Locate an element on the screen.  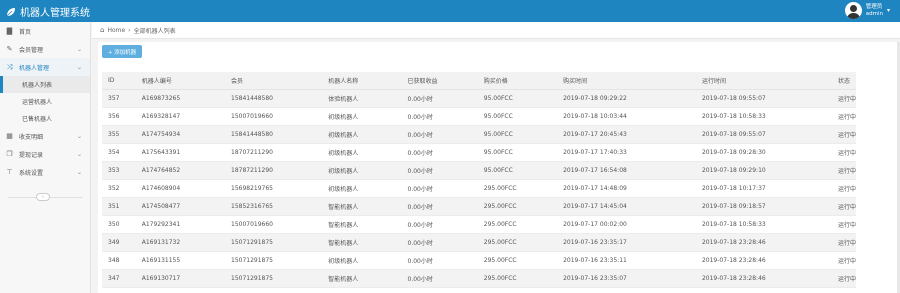
cell-purchase-time: 2019-07-18 10:03:44 is located at coordinates (626, 116).